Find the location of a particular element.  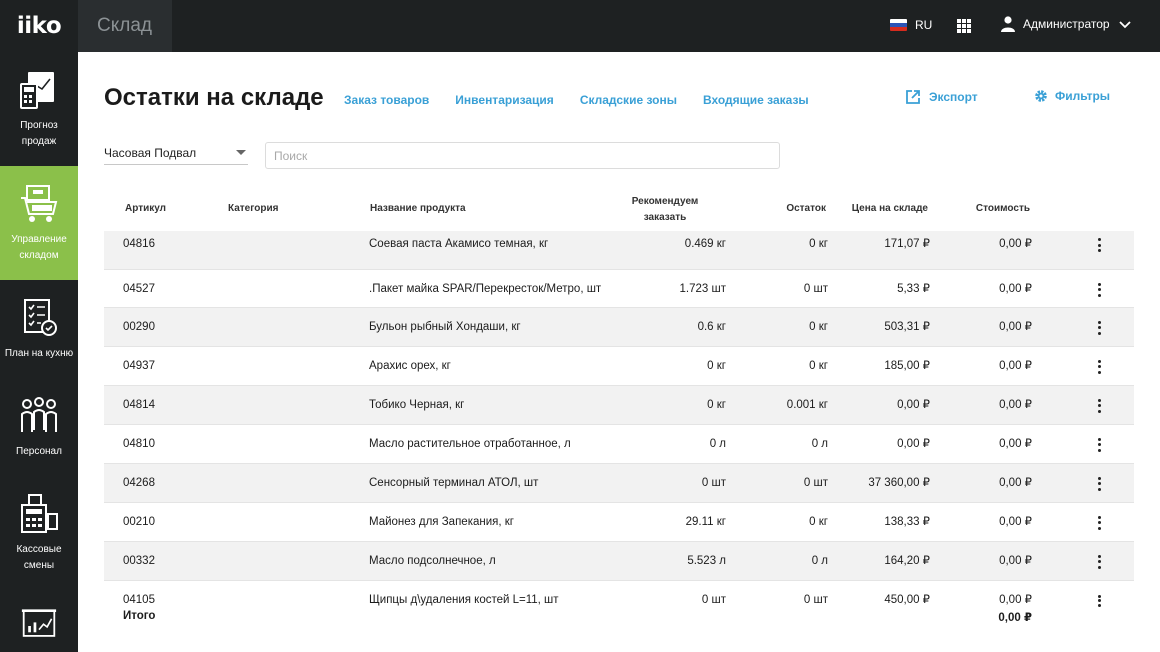

caret-down-icon is located at coordinates (241, 152).